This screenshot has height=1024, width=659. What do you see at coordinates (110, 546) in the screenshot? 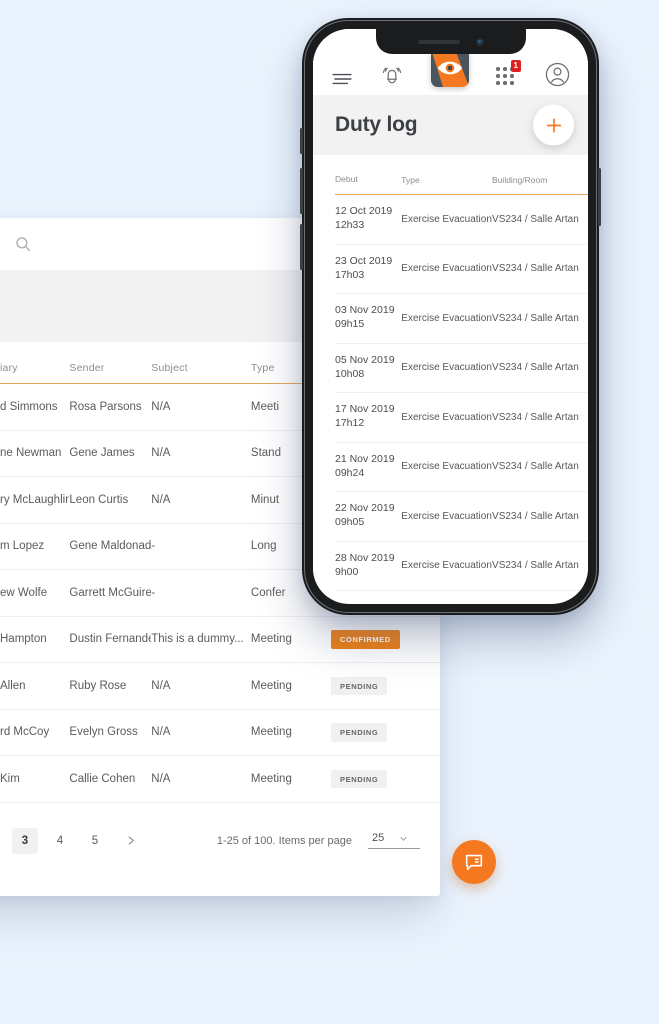
I see `cell-sender: Gene Maldonado` at bounding box center [110, 546].